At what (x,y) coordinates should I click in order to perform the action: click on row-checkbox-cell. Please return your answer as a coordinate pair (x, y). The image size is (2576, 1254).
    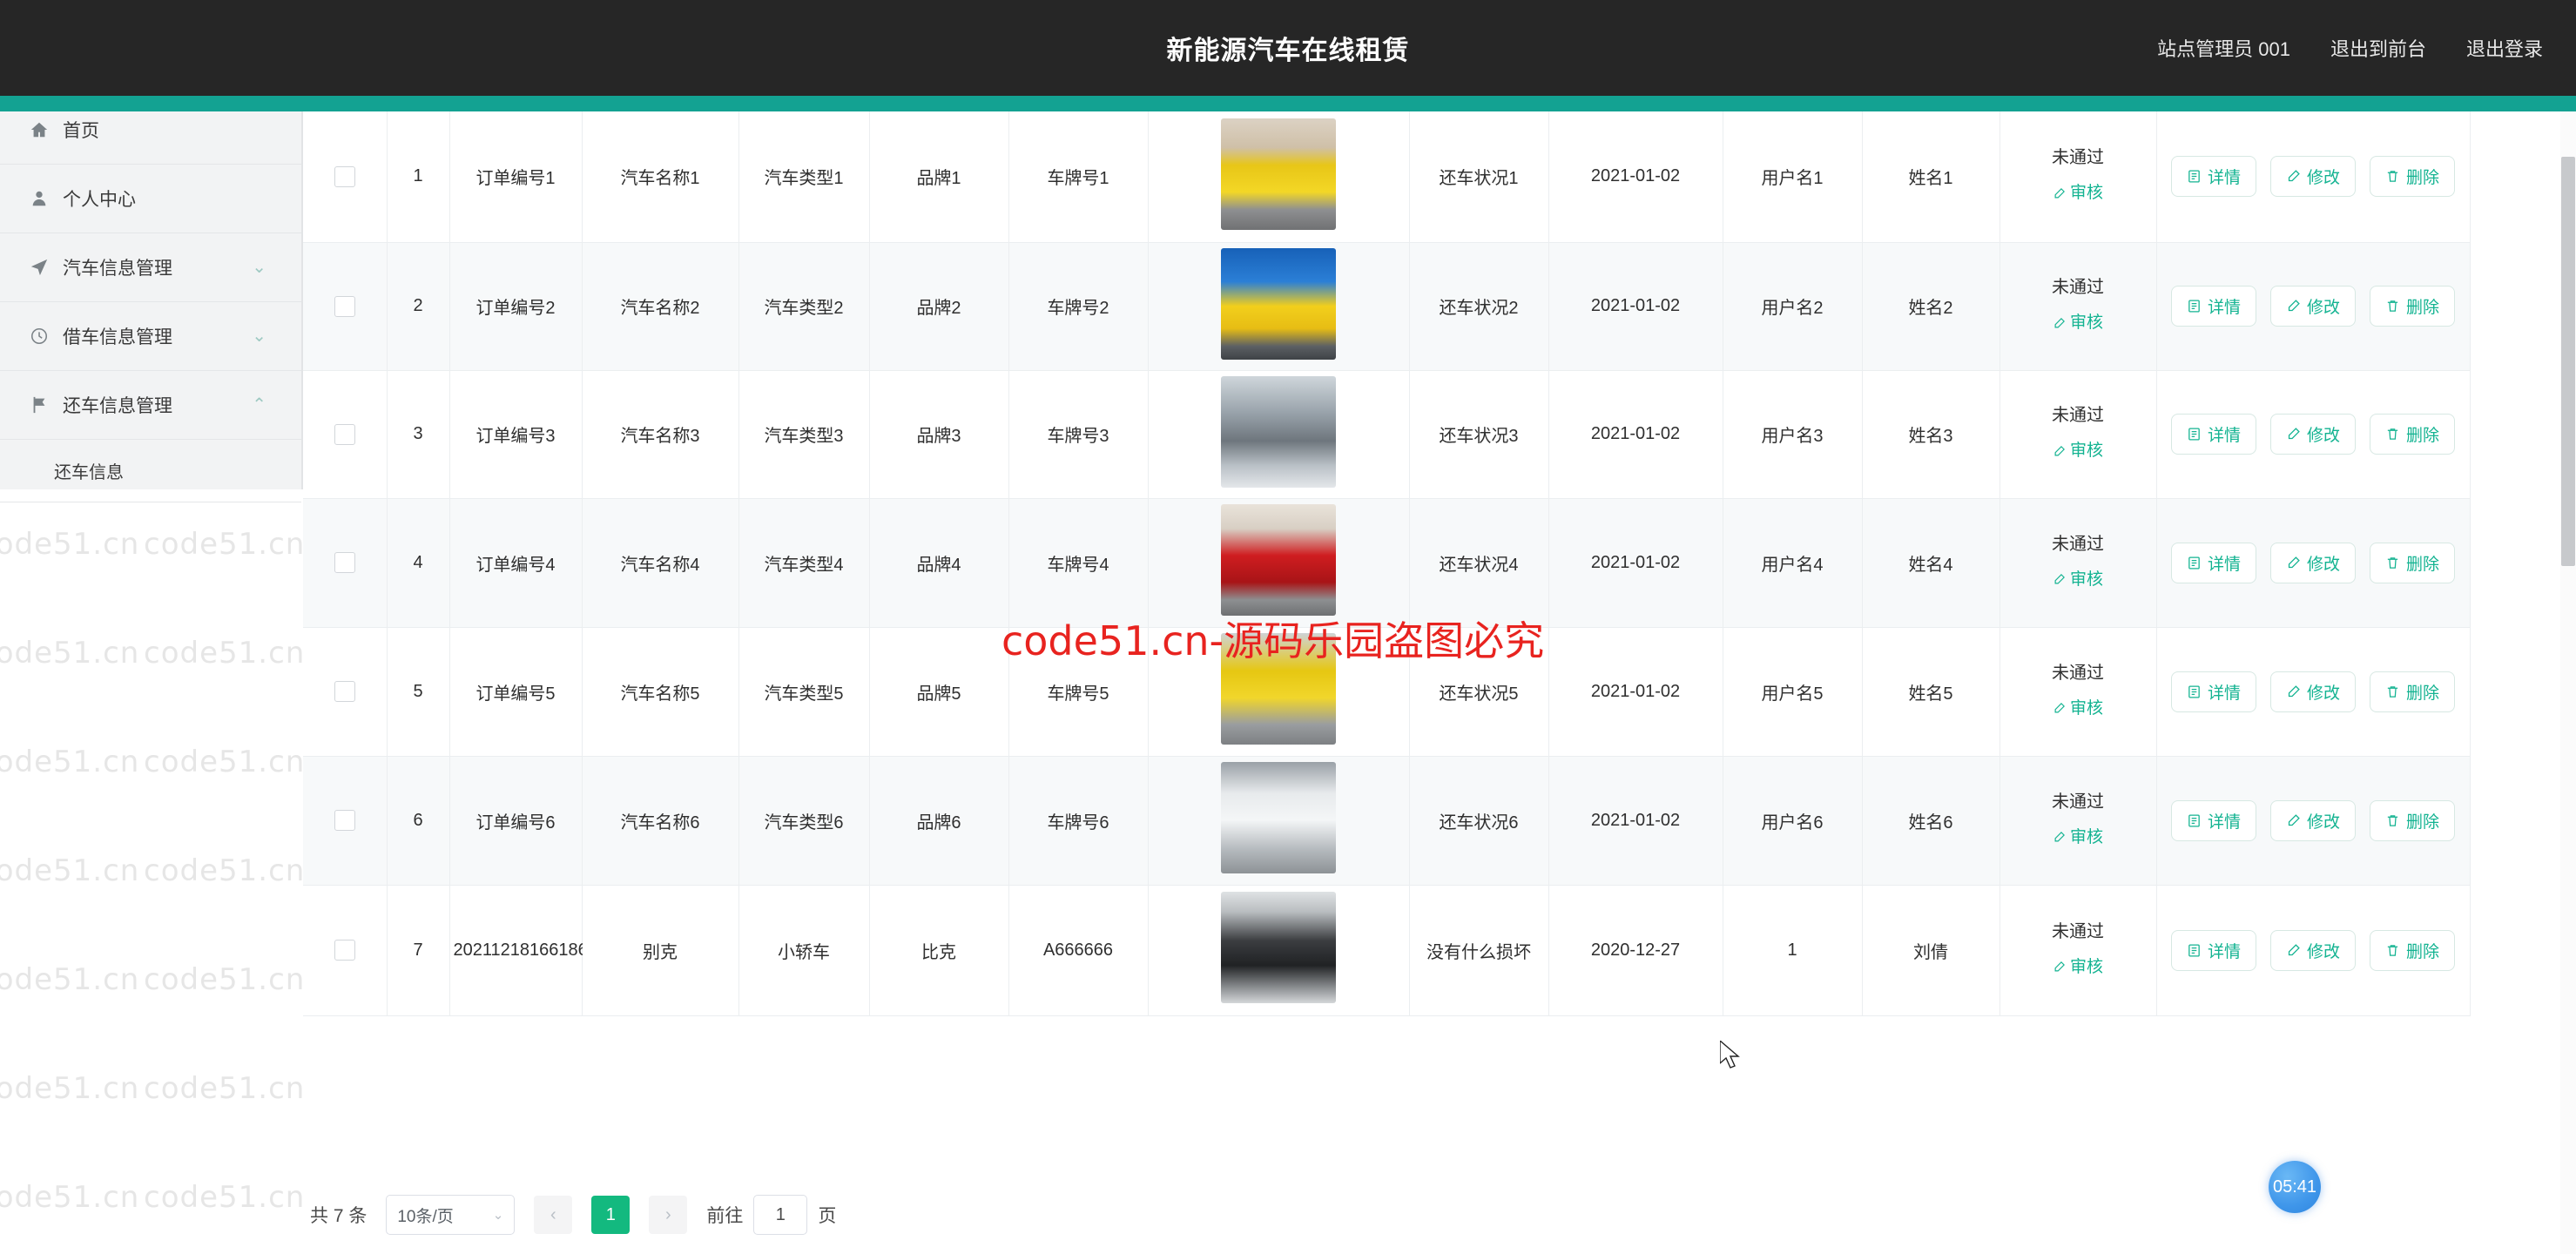
    Looking at the image, I should click on (345, 306).